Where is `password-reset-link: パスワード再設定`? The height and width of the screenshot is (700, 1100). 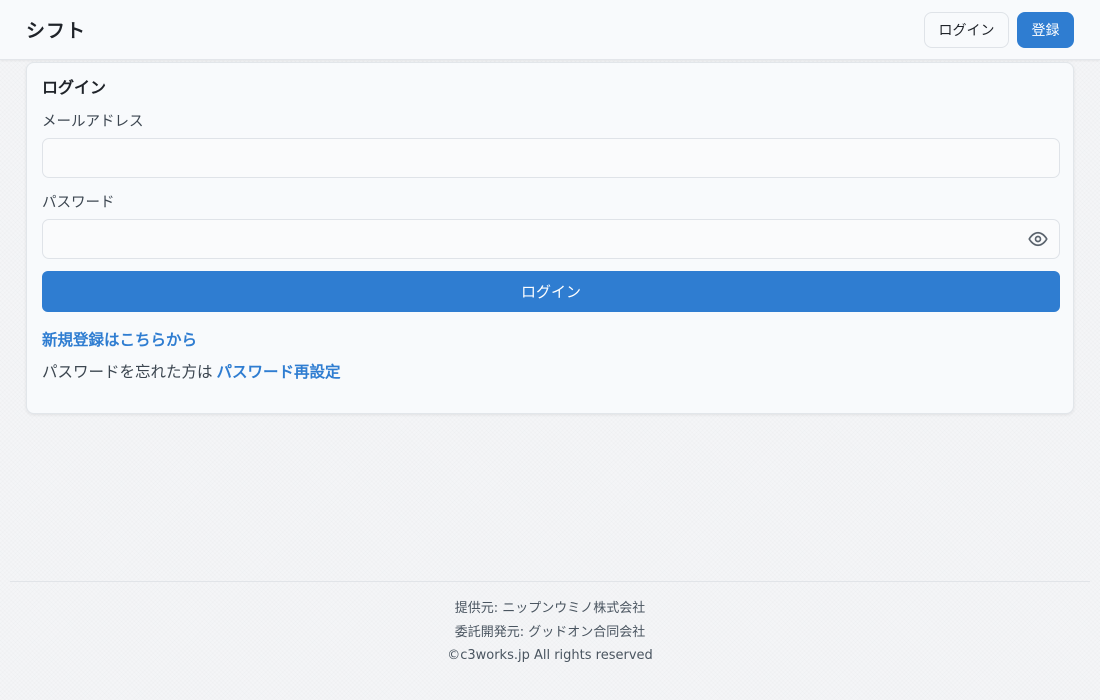 password-reset-link: パスワード再設定 is located at coordinates (279, 372).